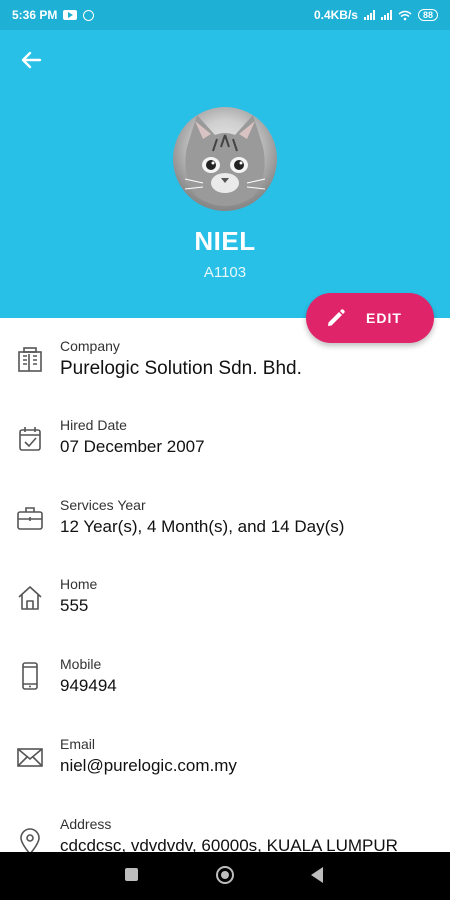 This screenshot has width=450, height=900. Describe the element at coordinates (30, 676) in the screenshot. I see `mobile-phone-icon` at that location.